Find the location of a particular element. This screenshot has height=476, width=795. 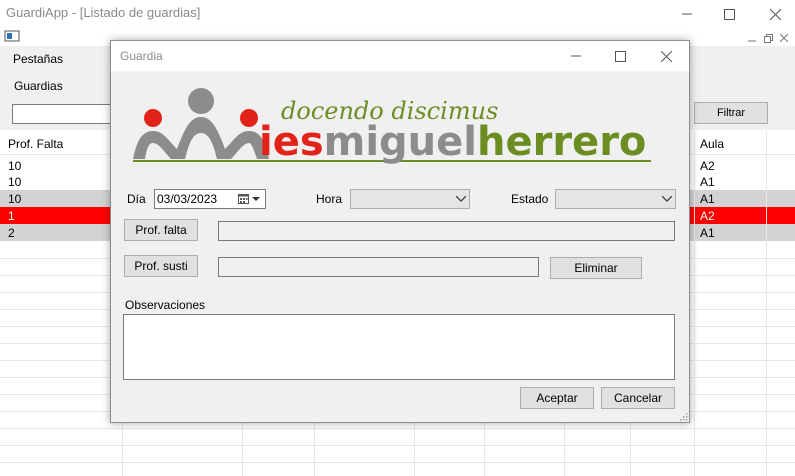

dialog-title: Guardia is located at coordinates (141, 56).